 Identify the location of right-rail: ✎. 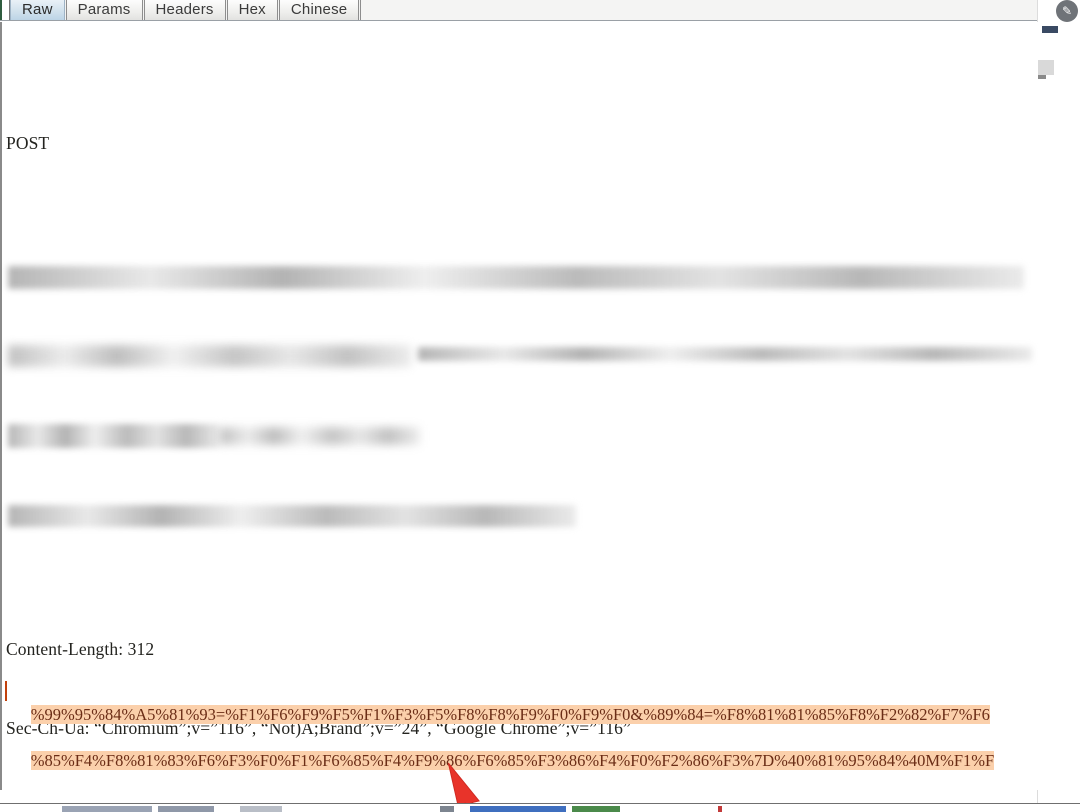
(1058, 406).